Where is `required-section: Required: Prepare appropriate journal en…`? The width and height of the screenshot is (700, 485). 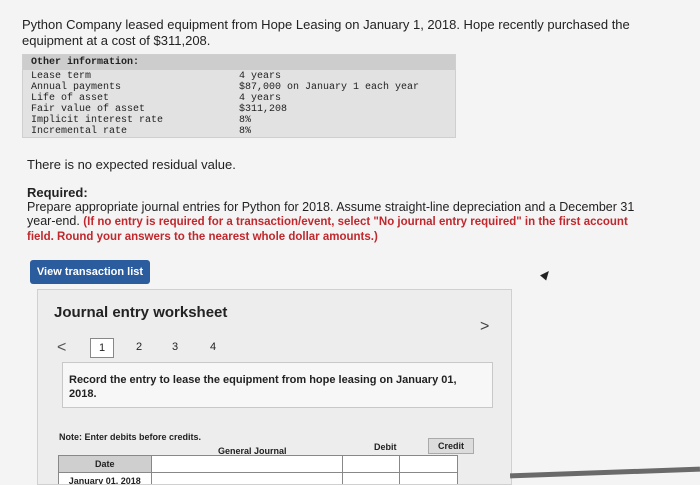 required-section: Required: Prepare appropriate journal en… is located at coordinates (342, 215).